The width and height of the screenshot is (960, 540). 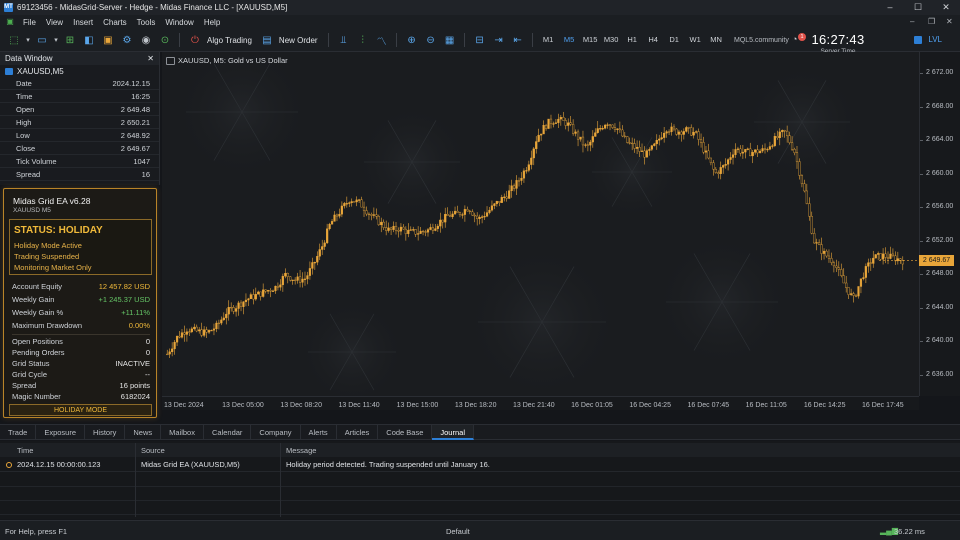 What do you see at coordinates (179, 22) in the screenshot?
I see `menu-window: Window` at bounding box center [179, 22].